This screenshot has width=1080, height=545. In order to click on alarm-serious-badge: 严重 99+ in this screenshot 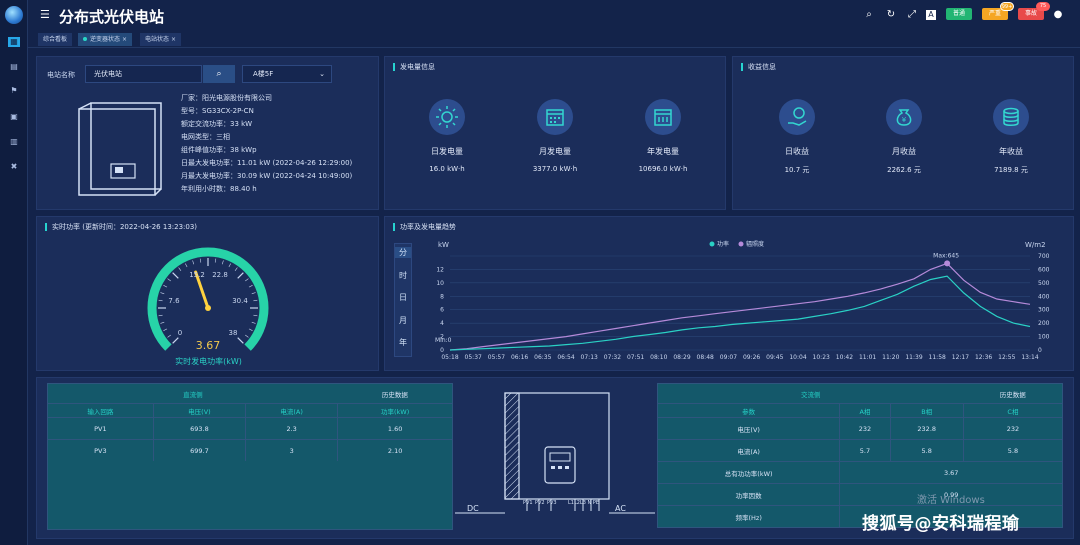, I will do `click(998, 11)`.